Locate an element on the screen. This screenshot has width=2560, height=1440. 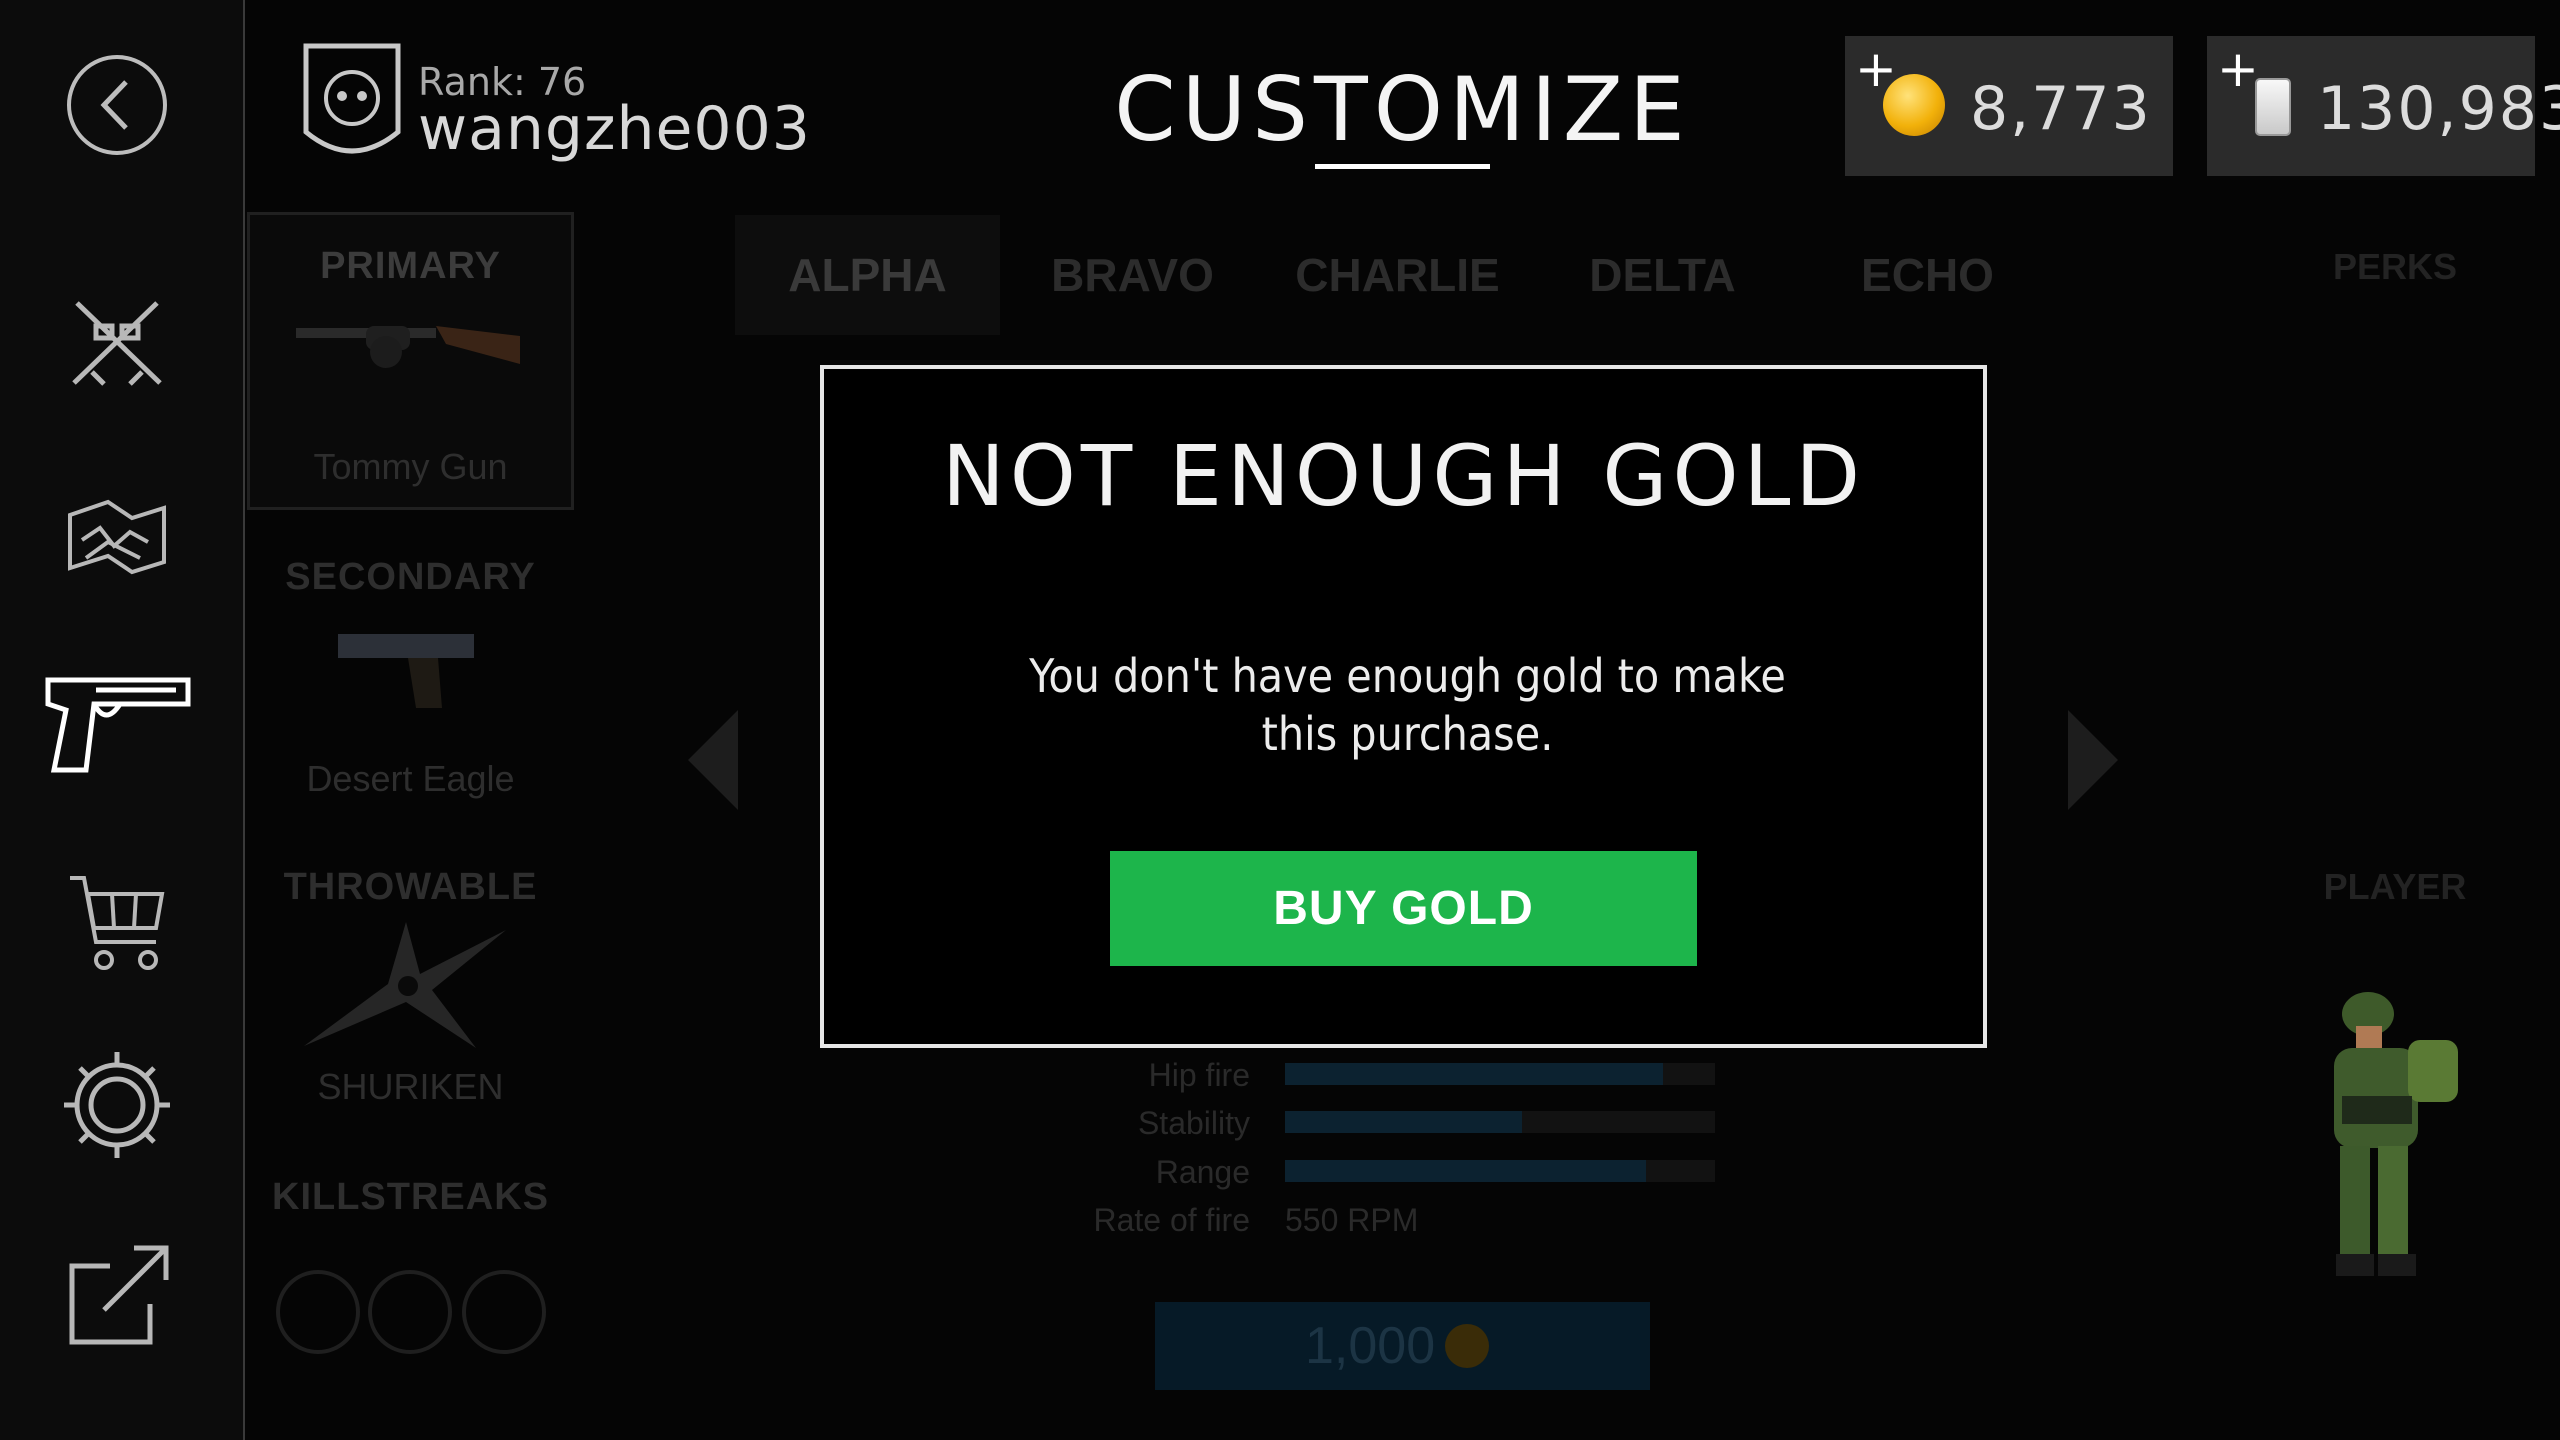
crossed-rifles-icon is located at coordinates (117, 343).